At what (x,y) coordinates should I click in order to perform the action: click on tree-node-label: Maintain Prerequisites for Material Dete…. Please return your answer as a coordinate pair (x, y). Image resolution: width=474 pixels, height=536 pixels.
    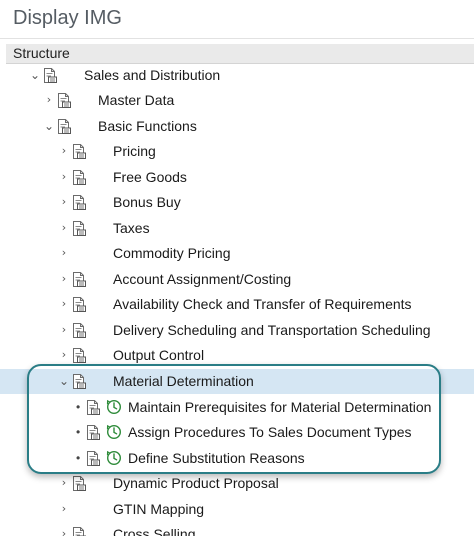
    Looking at the image, I should click on (280, 407).